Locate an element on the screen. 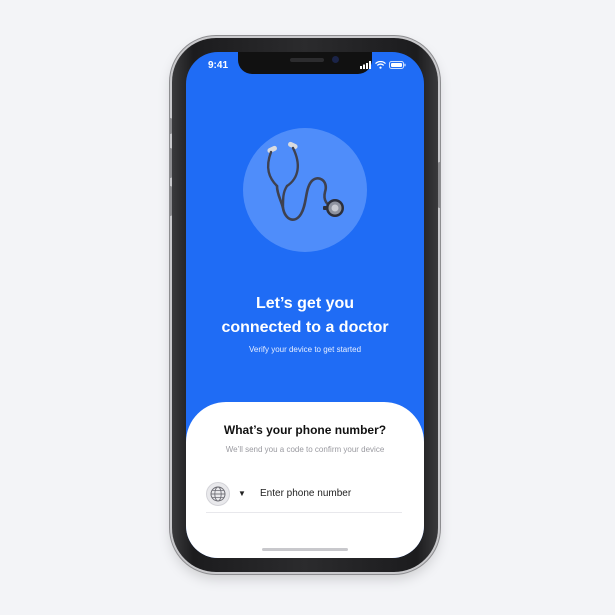  headline-line-1: Let’s get you is located at coordinates (305, 303).